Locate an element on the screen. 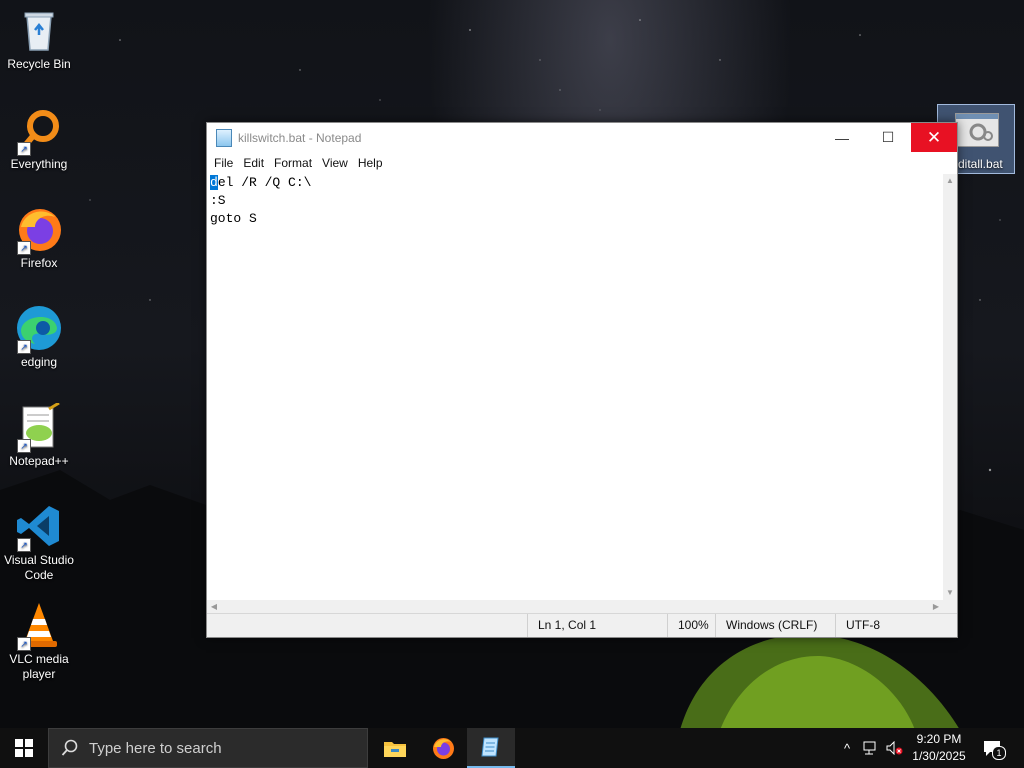 The height and width of the screenshot is (768, 1024). line-text: goto S is located at coordinates (233, 218).